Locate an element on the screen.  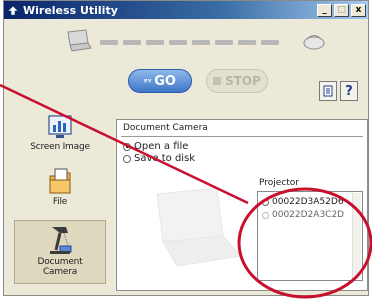
sidebar-item-label: Screen Image is located at coordinates (60, 147).